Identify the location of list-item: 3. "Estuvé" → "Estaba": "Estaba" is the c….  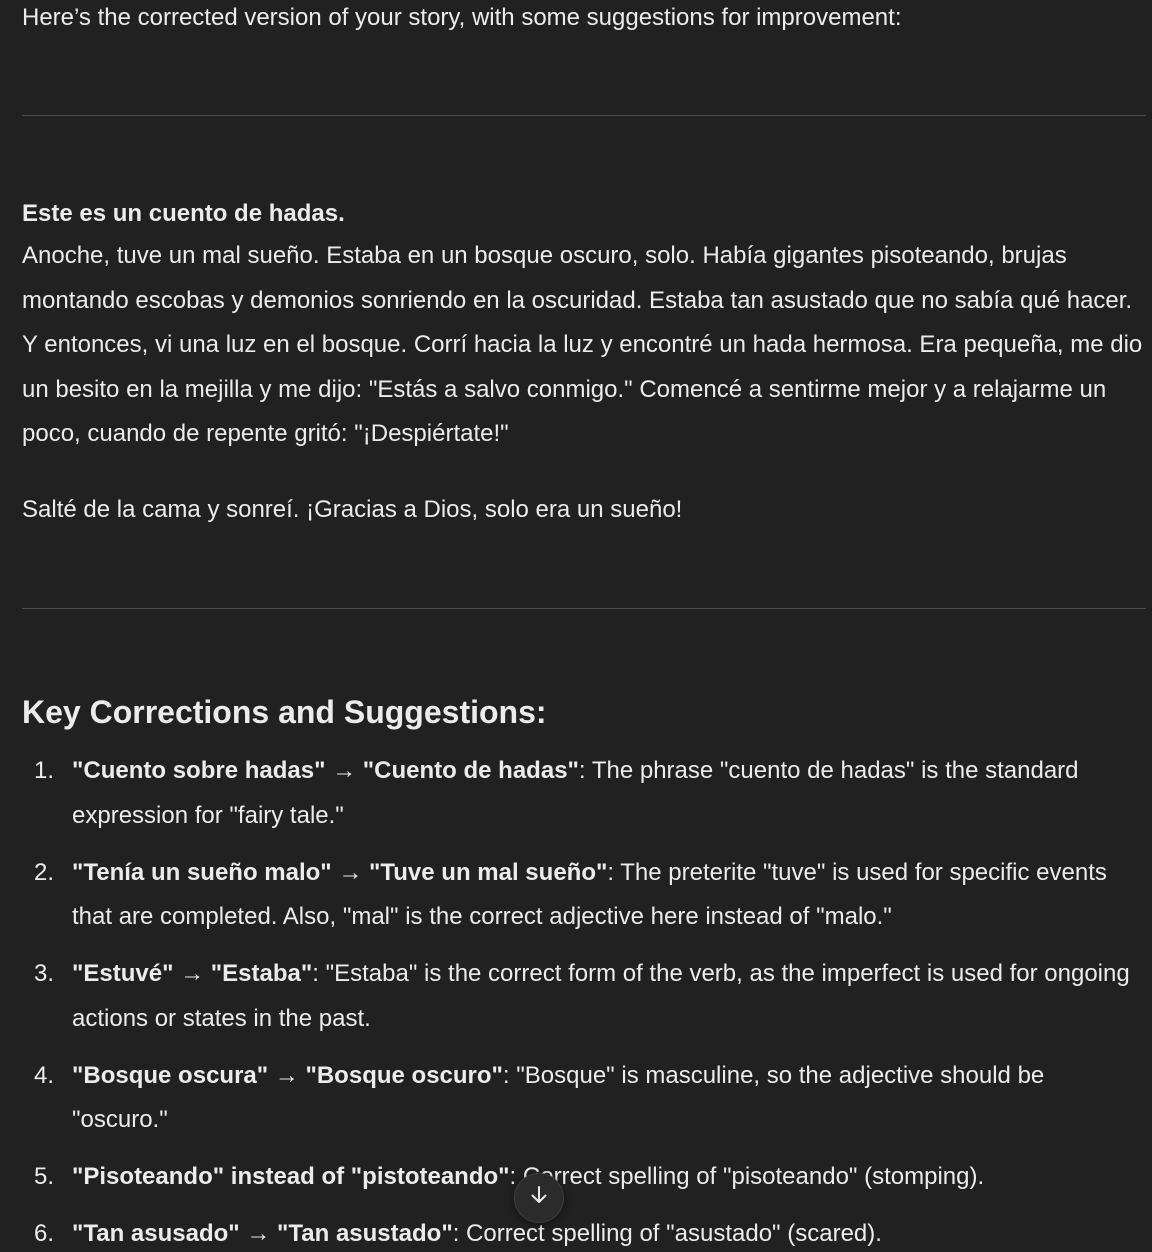
(584, 996).